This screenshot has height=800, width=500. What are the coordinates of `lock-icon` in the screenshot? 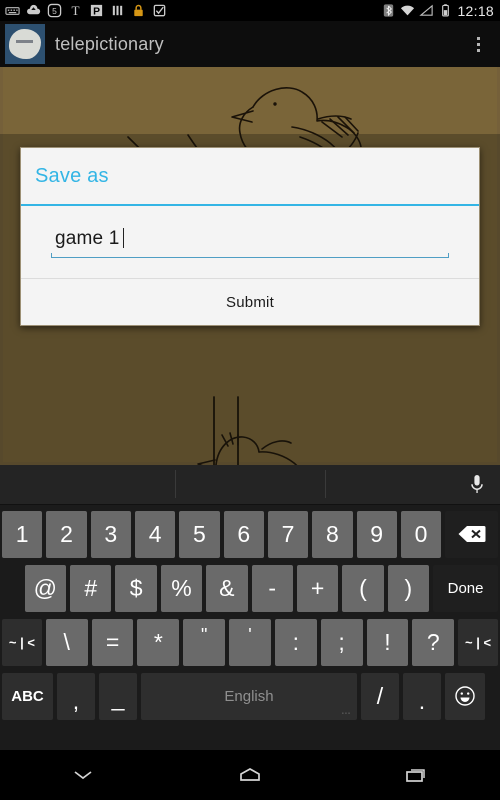 It's located at (138, 10).